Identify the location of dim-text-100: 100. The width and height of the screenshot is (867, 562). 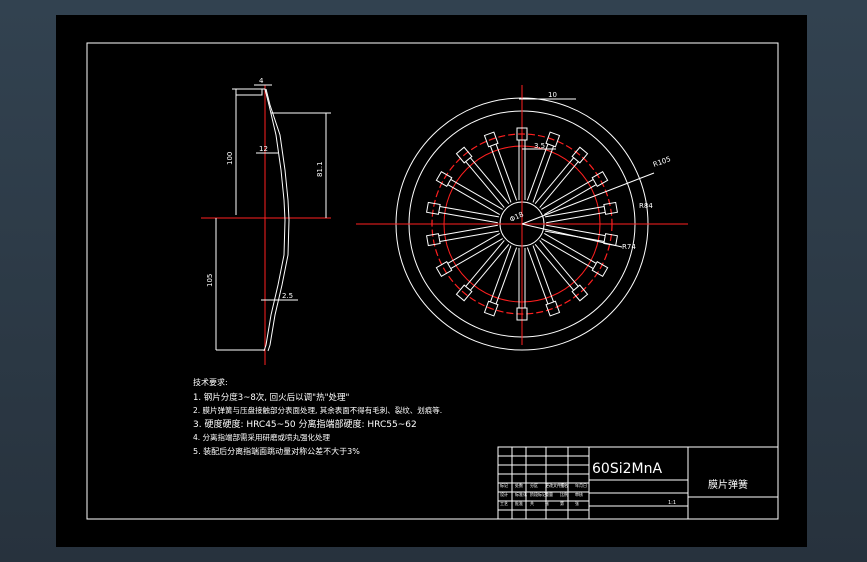
(230, 158).